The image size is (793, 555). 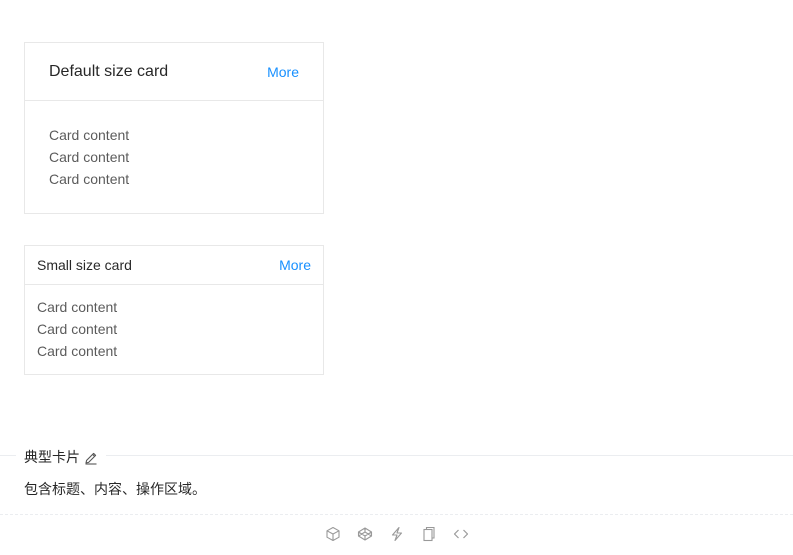 I want to click on card-title: Default size card, so click(x=109, y=71).